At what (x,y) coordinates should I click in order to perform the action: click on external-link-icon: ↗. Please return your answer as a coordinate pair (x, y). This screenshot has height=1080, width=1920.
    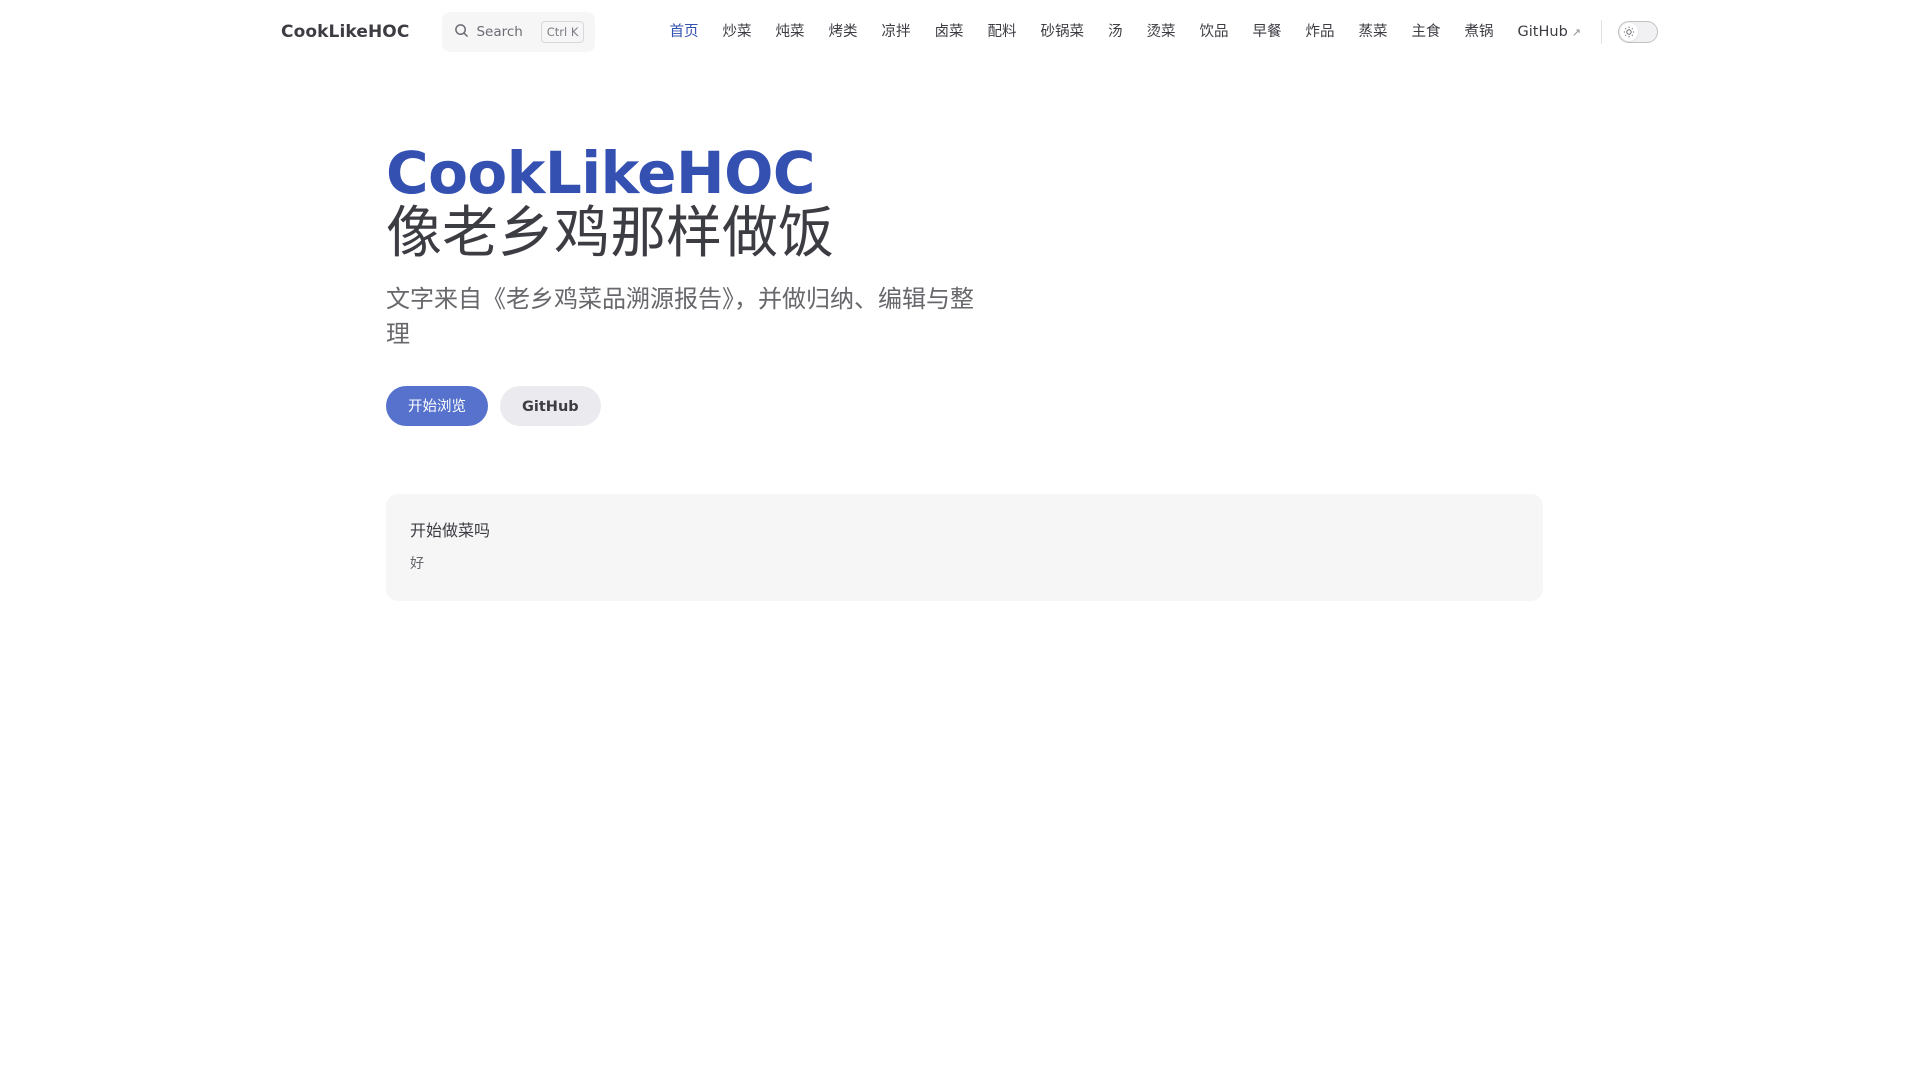
    Looking at the image, I should click on (1576, 32).